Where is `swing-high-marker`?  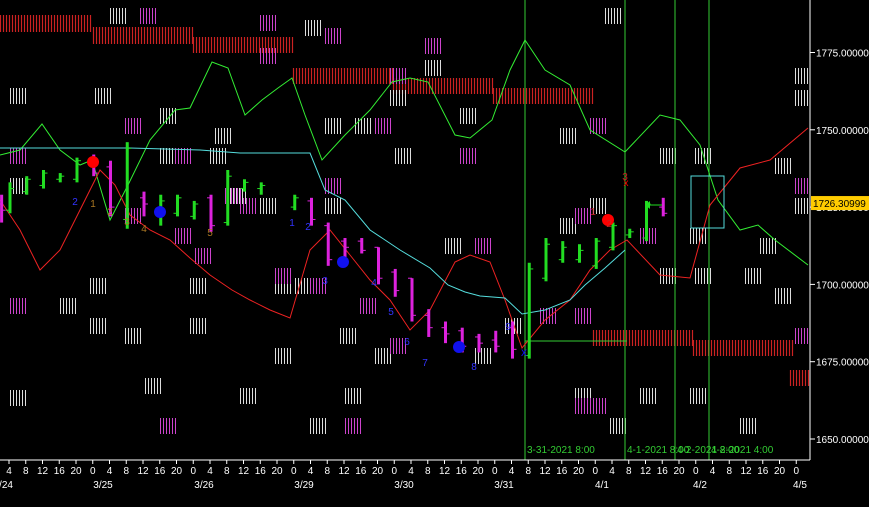 swing-high-marker is located at coordinates (93, 162).